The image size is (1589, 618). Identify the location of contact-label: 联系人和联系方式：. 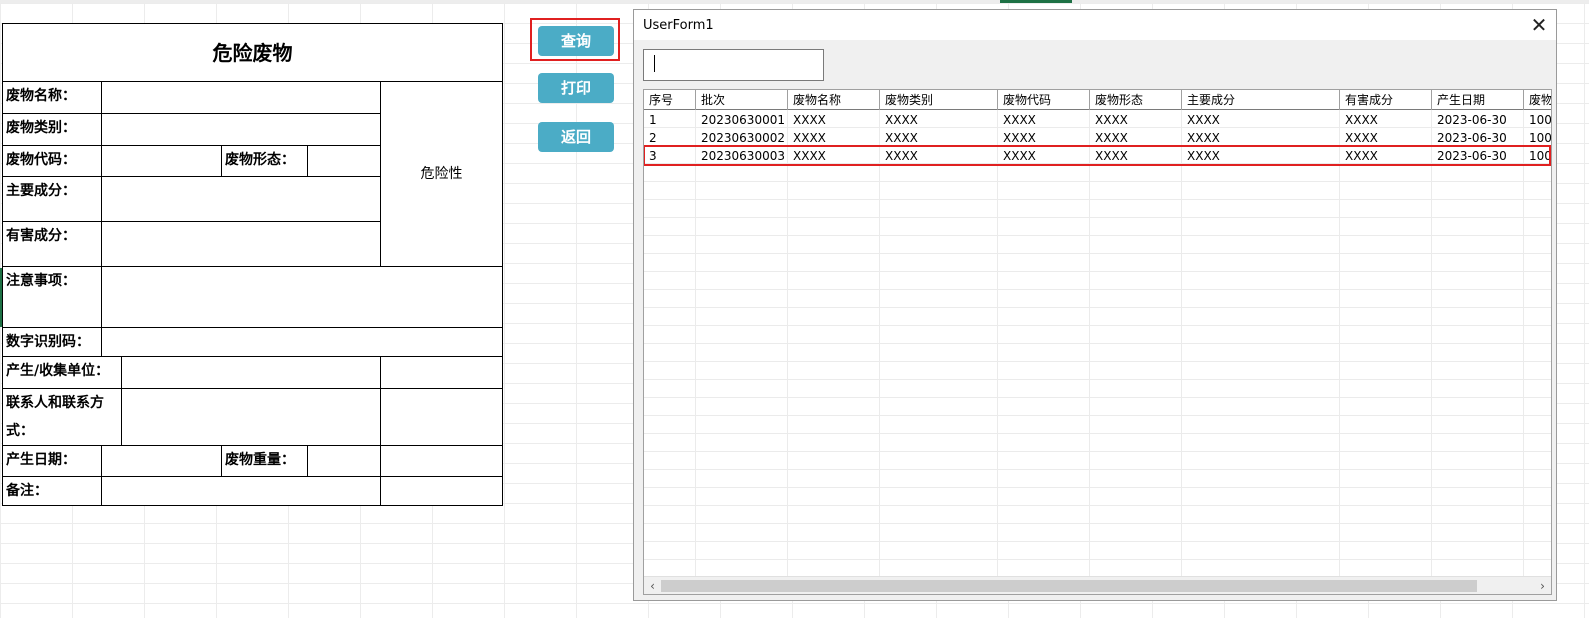
(62, 417).